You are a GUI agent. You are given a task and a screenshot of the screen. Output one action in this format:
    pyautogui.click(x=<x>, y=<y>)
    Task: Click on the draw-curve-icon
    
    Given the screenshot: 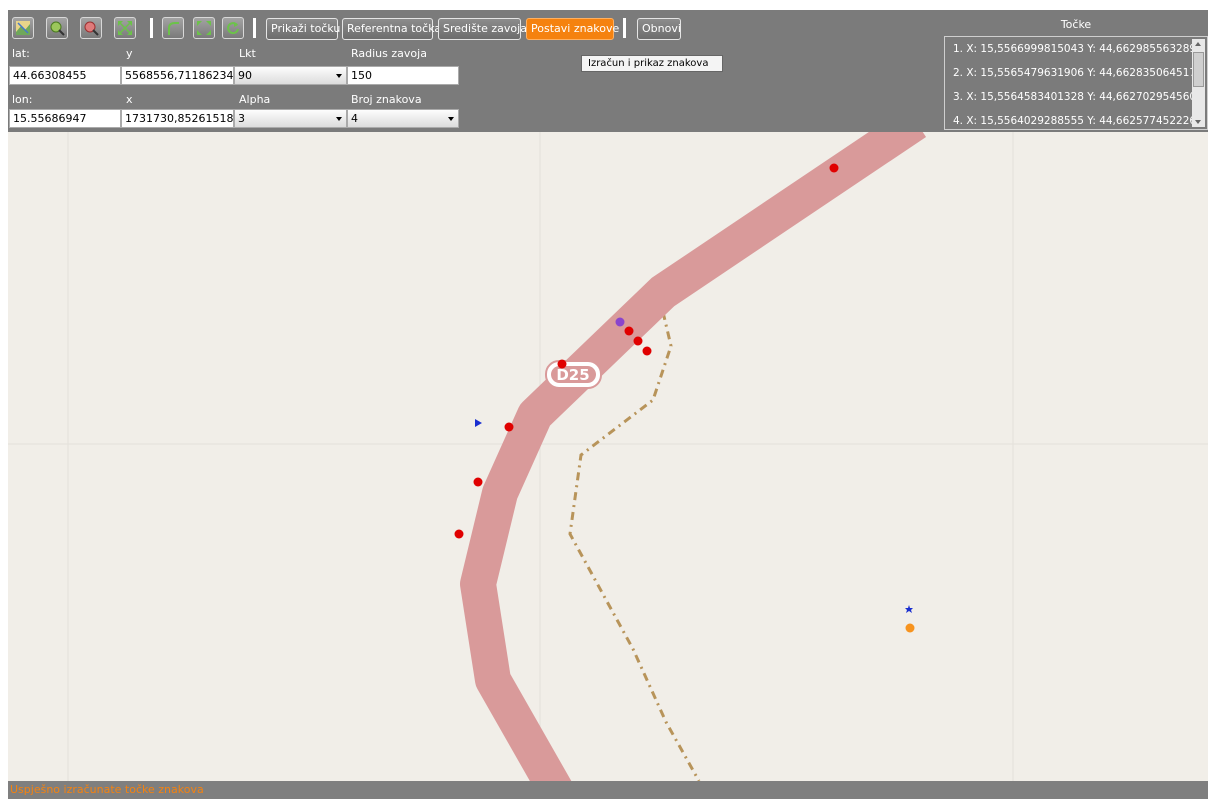 What is the action you would take?
    pyautogui.click(x=173, y=28)
    